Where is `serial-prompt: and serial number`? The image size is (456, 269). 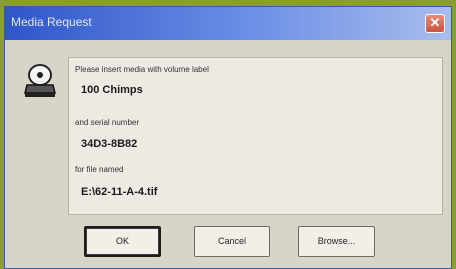 serial-prompt: and serial number is located at coordinates (107, 122).